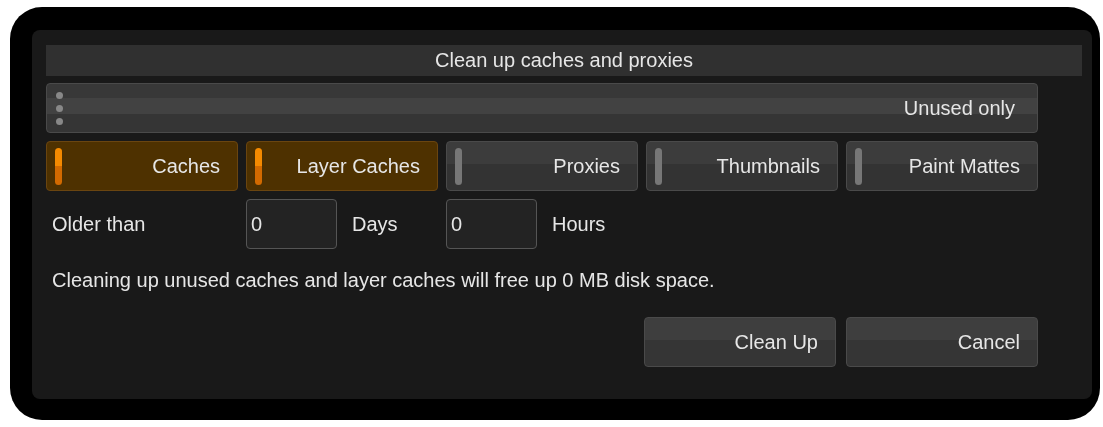 The height and width of the screenshot is (427, 1103). Describe the element at coordinates (99, 224) in the screenshot. I see `field-label: Older than` at that location.